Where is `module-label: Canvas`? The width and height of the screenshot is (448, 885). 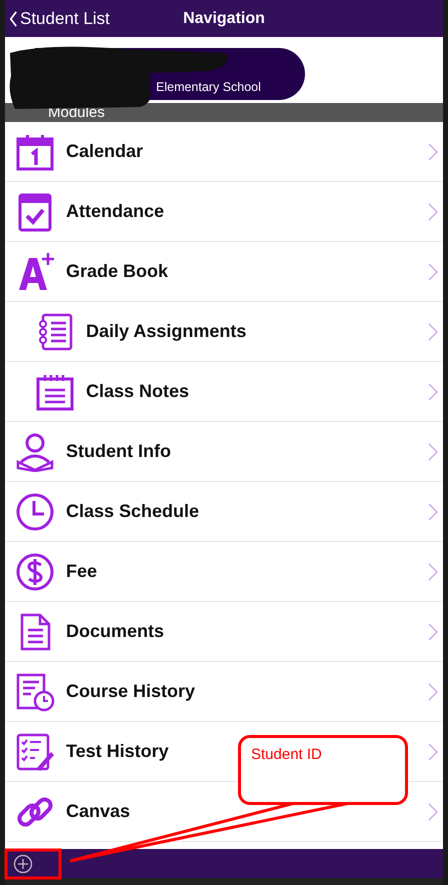
module-label: Canvas is located at coordinates (98, 811).